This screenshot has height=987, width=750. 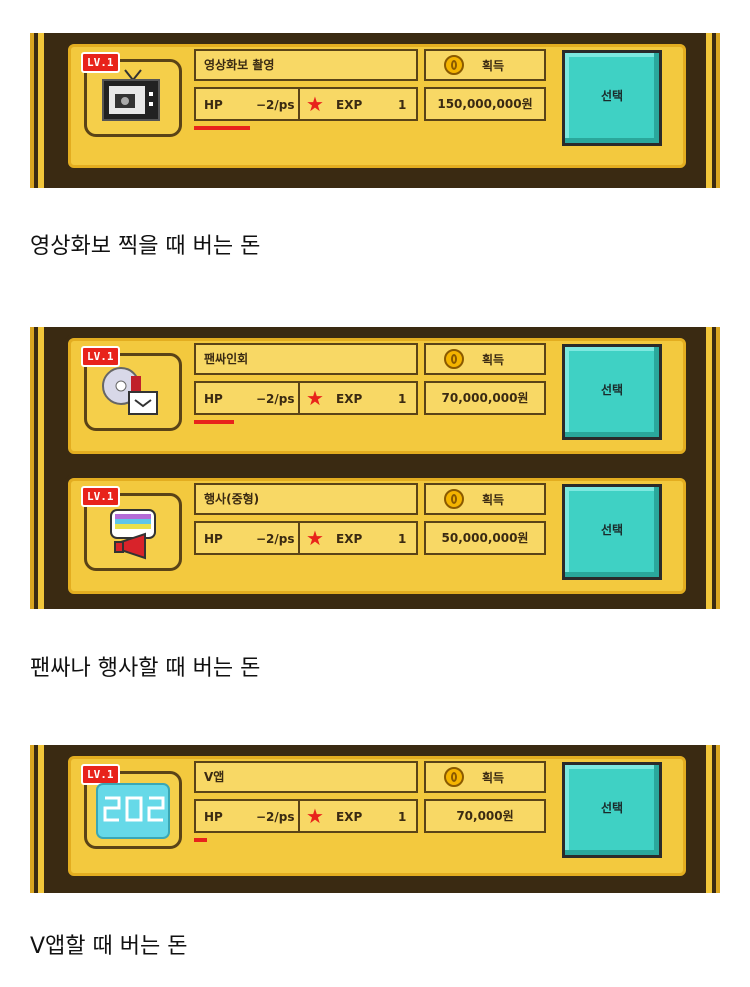 I want to click on cd-signing-icon, so click(x=130, y=391).